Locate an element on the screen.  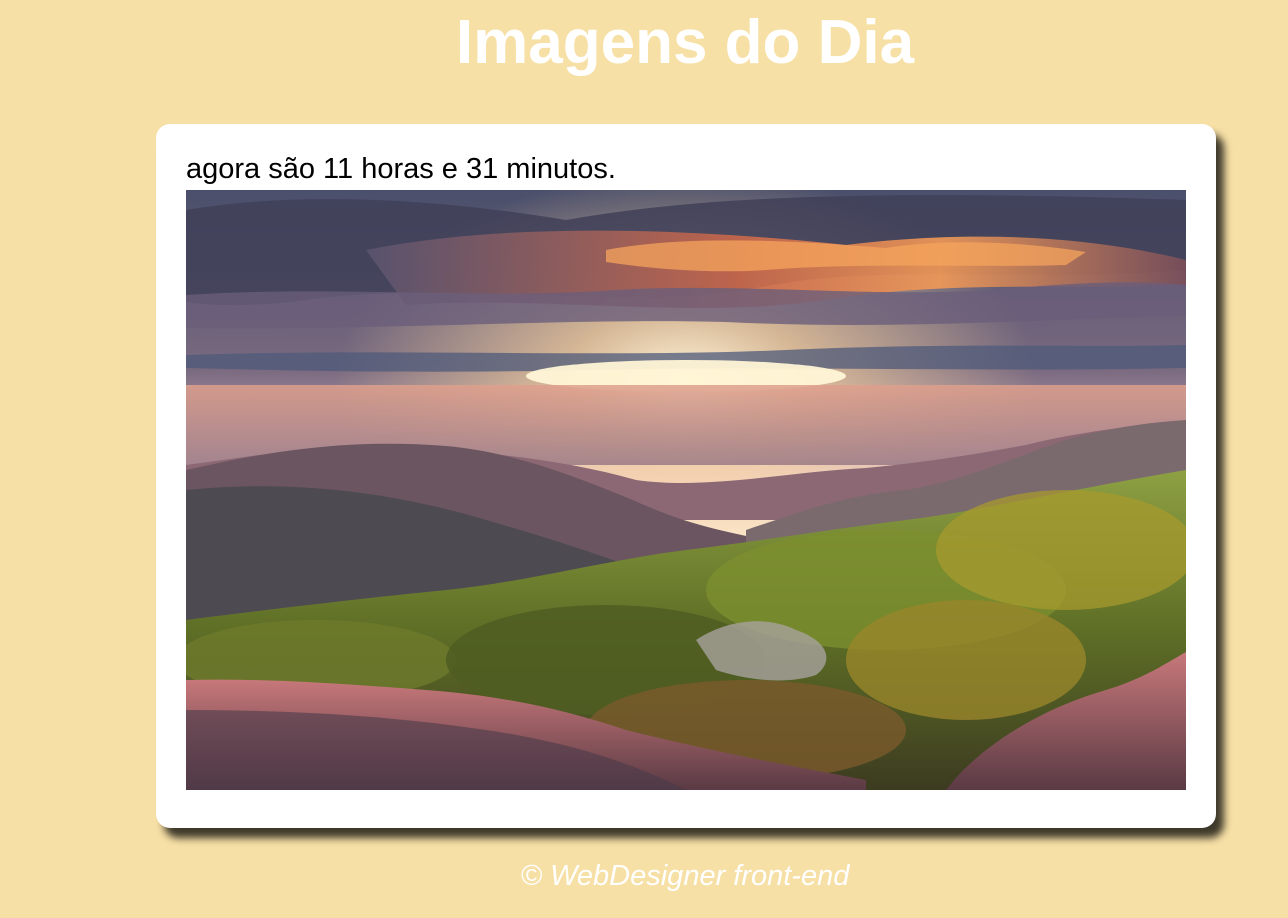
current-time-text: agora são 11 horas e 31 minutos. is located at coordinates (401, 169).